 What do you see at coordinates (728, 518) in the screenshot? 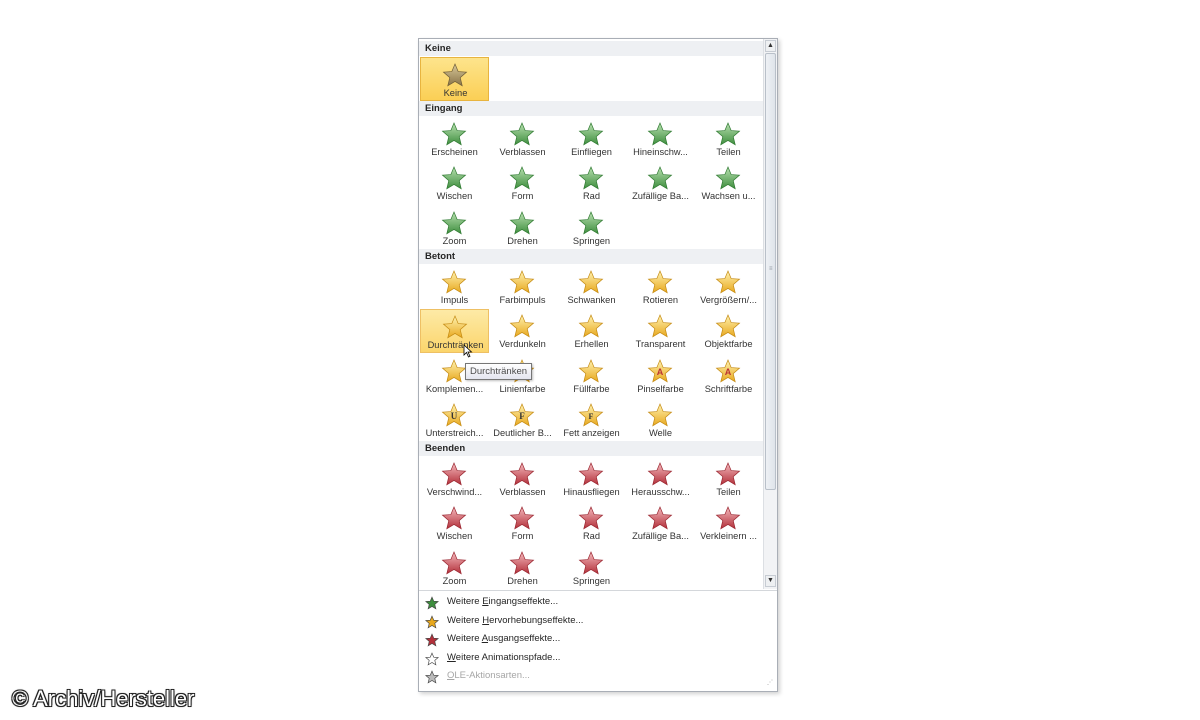
I see `star-shrink-turn-icon` at bounding box center [728, 518].